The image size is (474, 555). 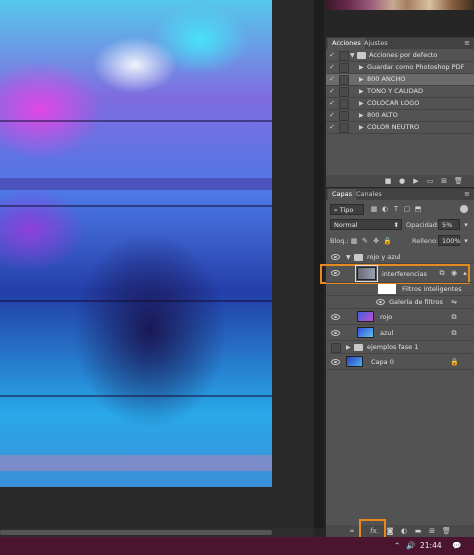 I want to click on swatches-strip, so click(x=400, y=5).